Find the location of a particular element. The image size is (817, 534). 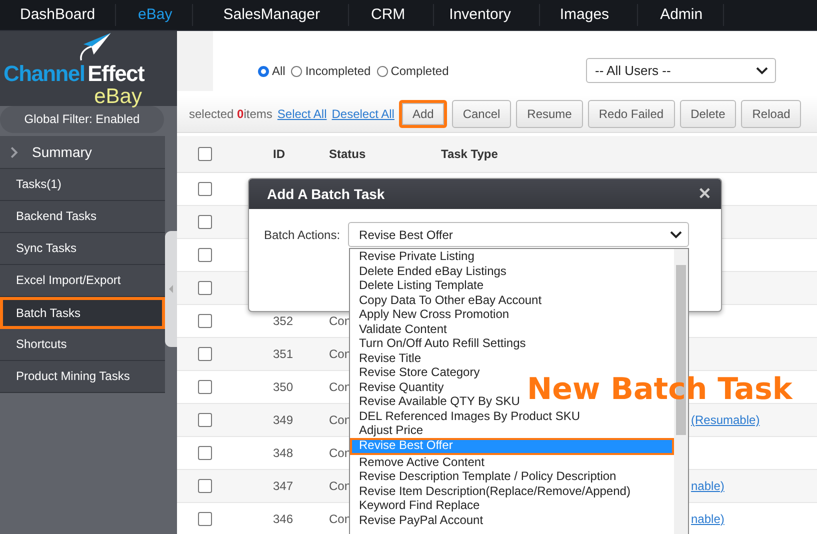

dropdown-option: Revise Item Description(Replace/Remove/Append) is located at coordinates (490, 491).